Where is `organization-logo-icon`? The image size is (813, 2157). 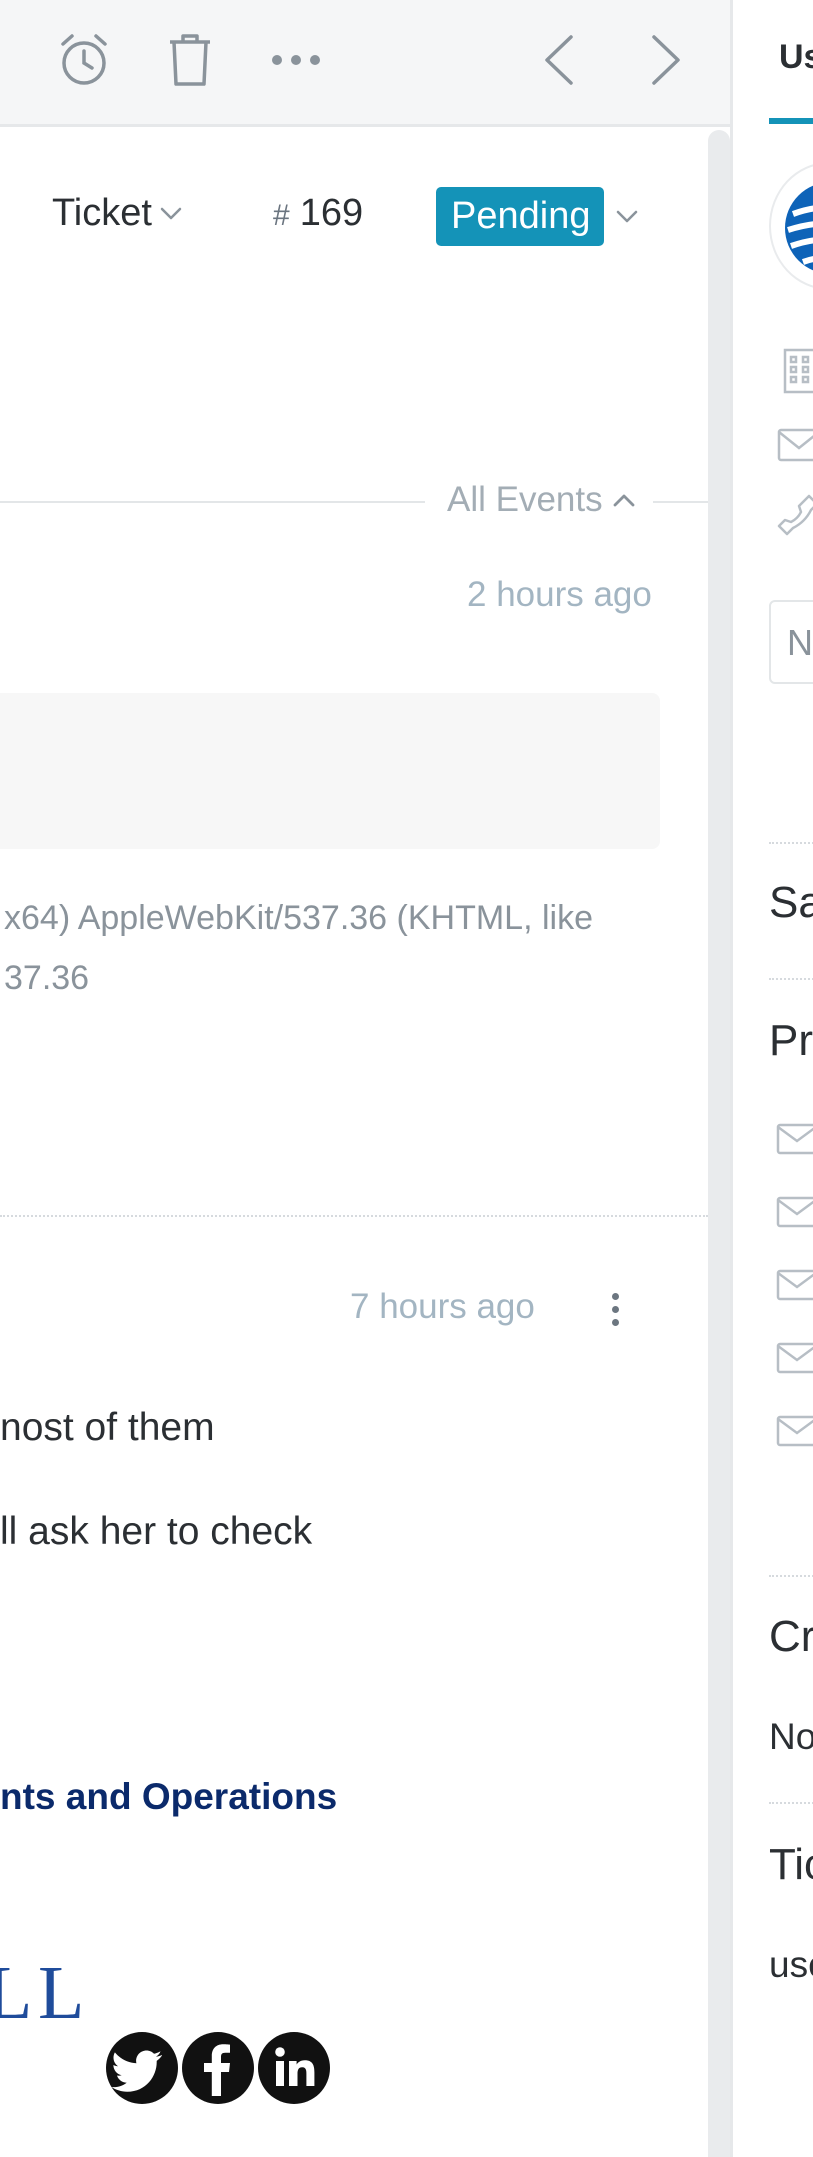 organization-logo-icon is located at coordinates (799, 228).